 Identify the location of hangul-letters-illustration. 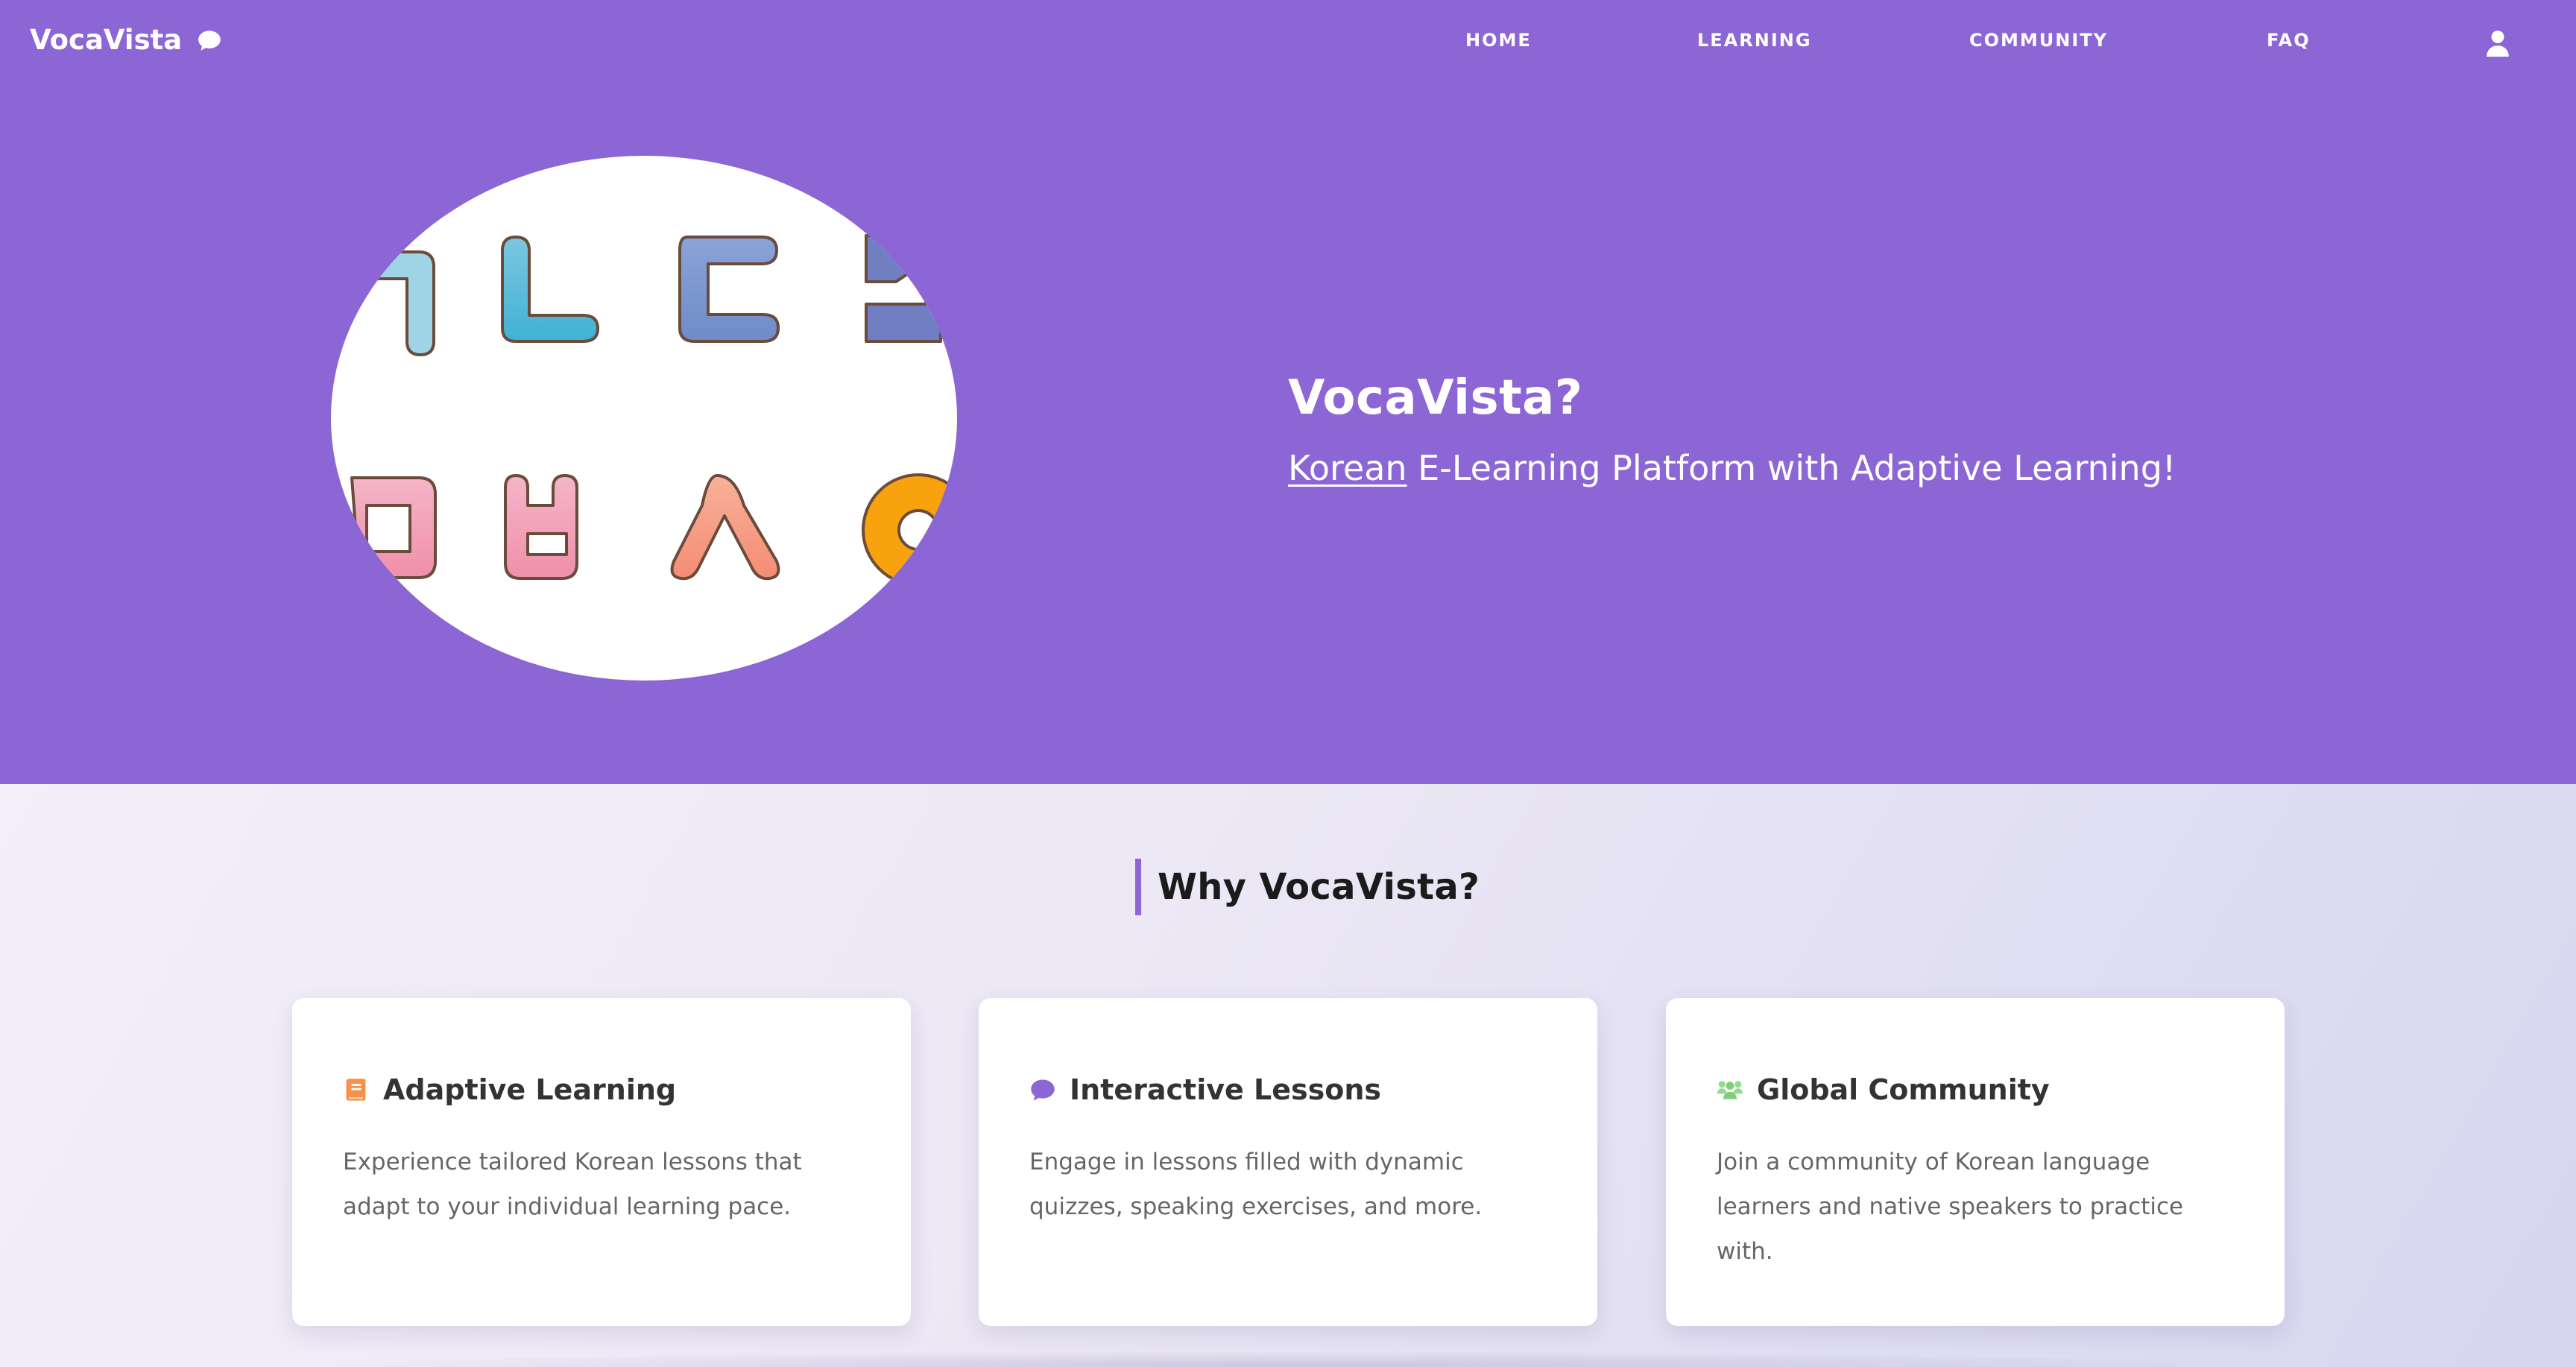
(644, 418).